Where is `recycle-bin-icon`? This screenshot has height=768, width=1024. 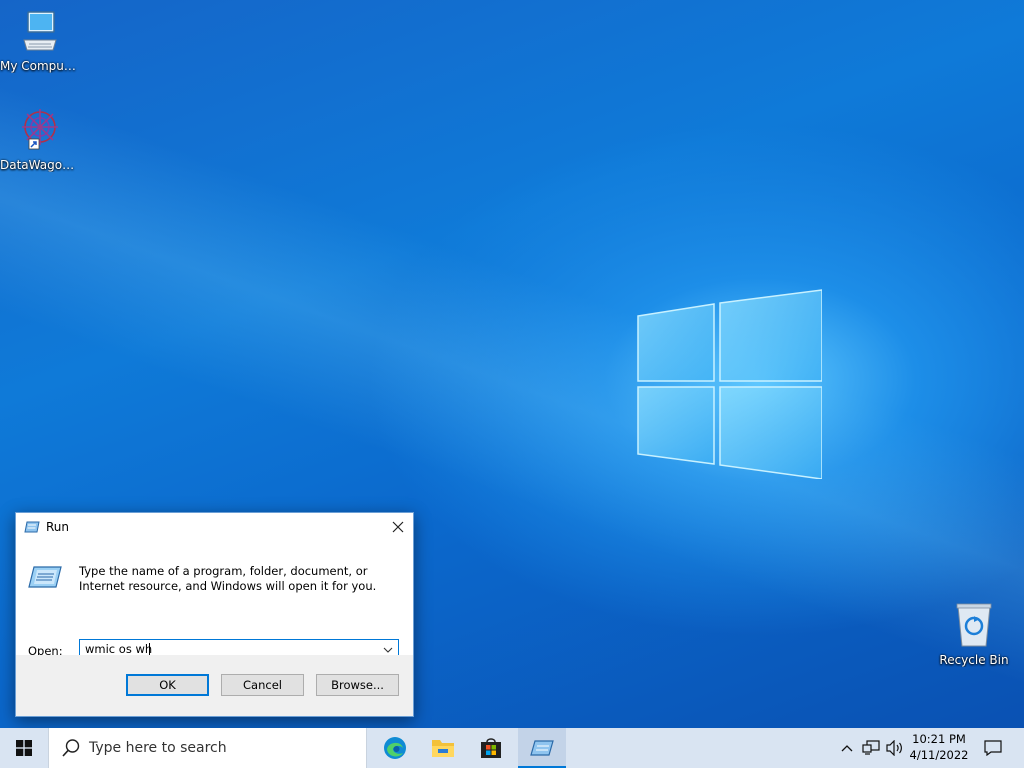
recycle-bin-icon is located at coordinates (974, 625).